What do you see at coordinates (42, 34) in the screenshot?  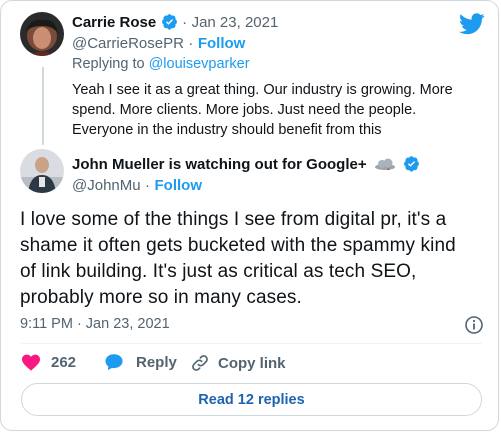 I see `avatar-carrie-rose` at bounding box center [42, 34].